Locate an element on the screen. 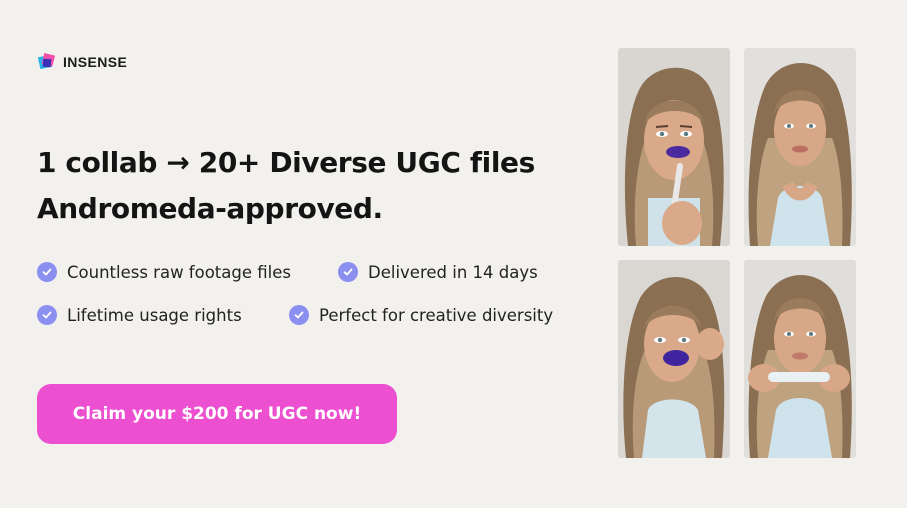 The height and width of the screenshot is (508, 907). insense-logo-icon is located at coordinates (46, 61).